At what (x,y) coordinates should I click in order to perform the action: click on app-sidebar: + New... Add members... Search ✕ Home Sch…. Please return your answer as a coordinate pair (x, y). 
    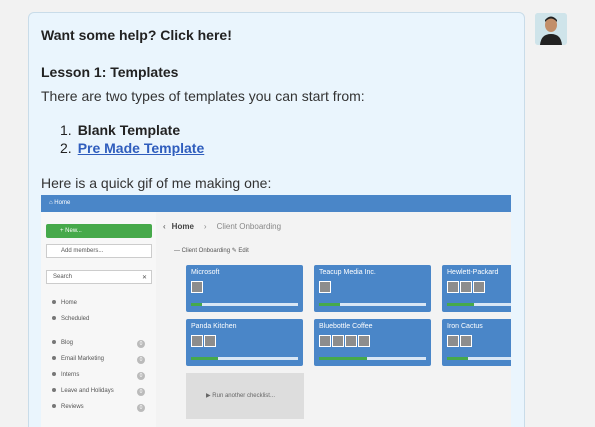
    Looking at the image, I should click on (98, 319).